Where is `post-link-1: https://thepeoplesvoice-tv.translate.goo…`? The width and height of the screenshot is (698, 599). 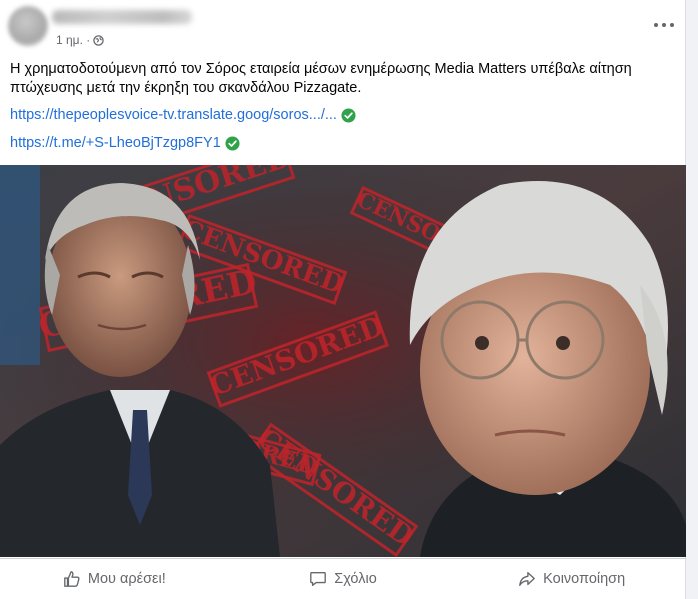
post-link-1: https://thepeoplesvoice-tv.translate.goo… is located at coordinates (183, 115).